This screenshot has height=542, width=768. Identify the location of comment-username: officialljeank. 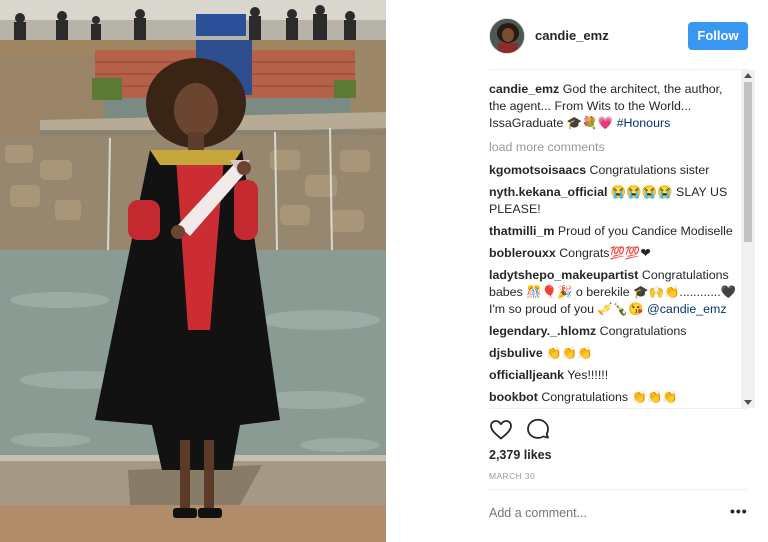
(526, 375).